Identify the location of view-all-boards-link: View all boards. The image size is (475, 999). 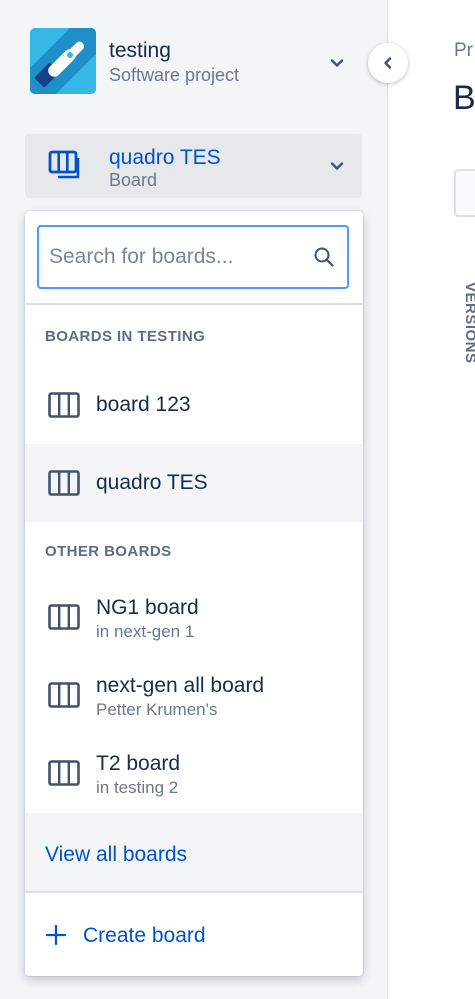
(194, 853).